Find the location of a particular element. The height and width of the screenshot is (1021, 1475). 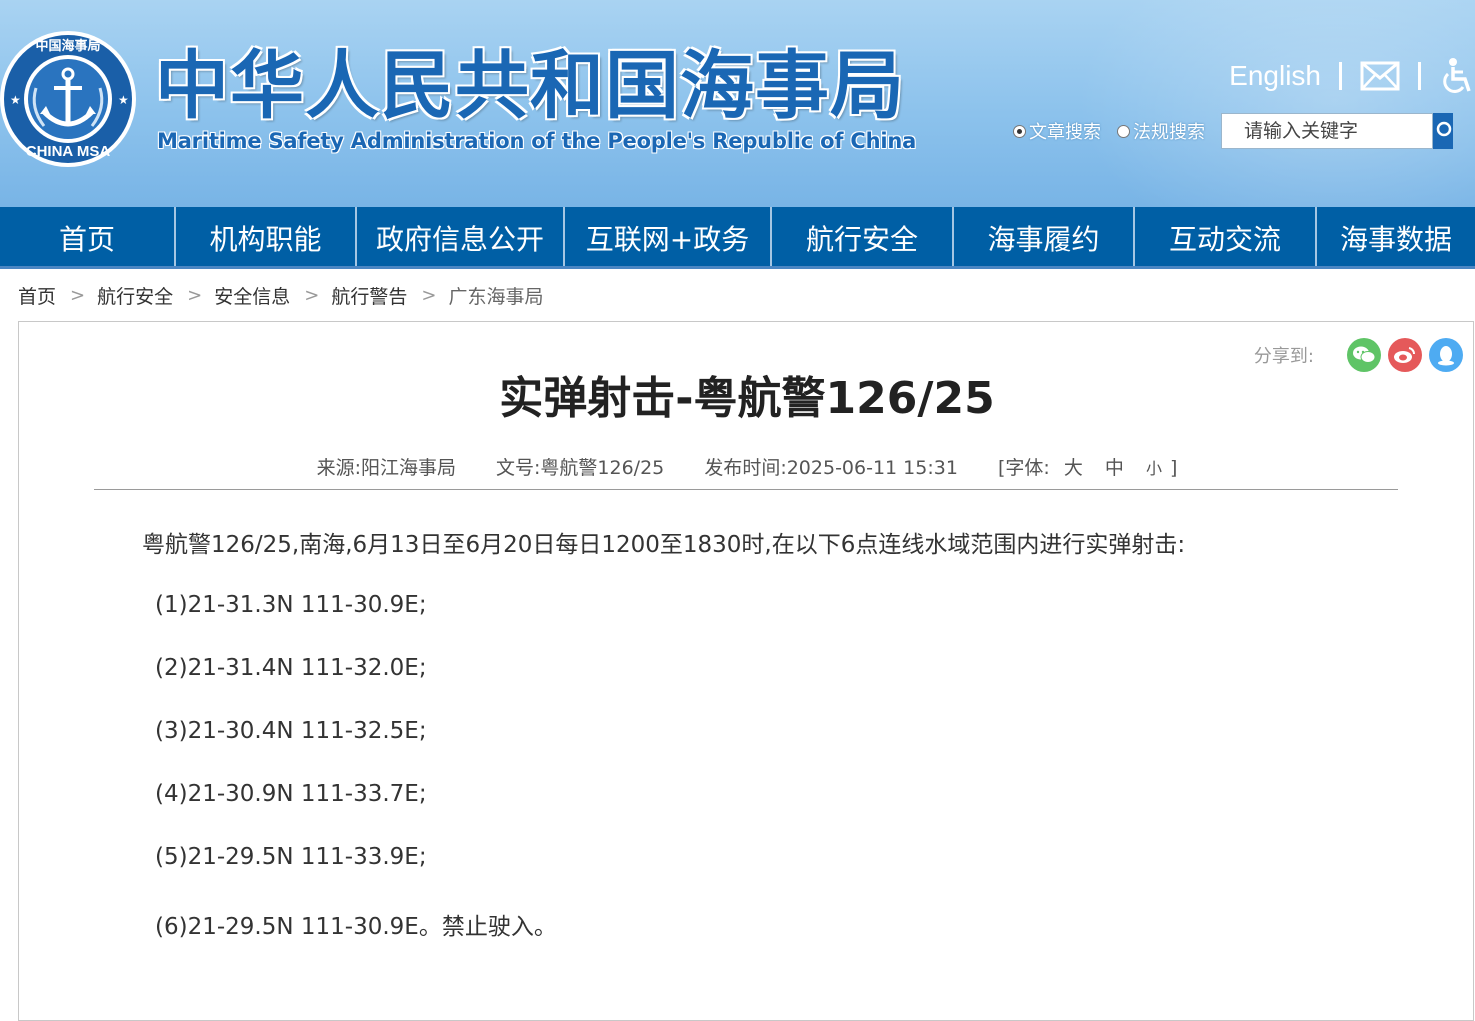

nav-item-data: 海事数据 is located at coordinates (1396, 238).